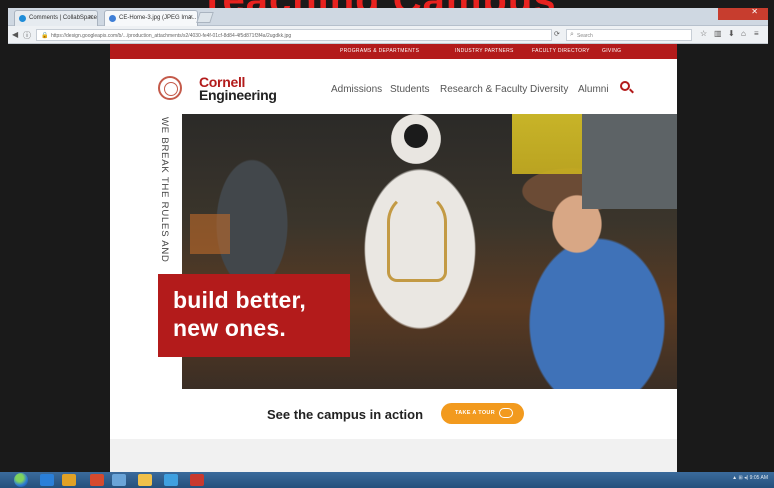  I want to click on cornell-seal-logo, so click(170, 88).